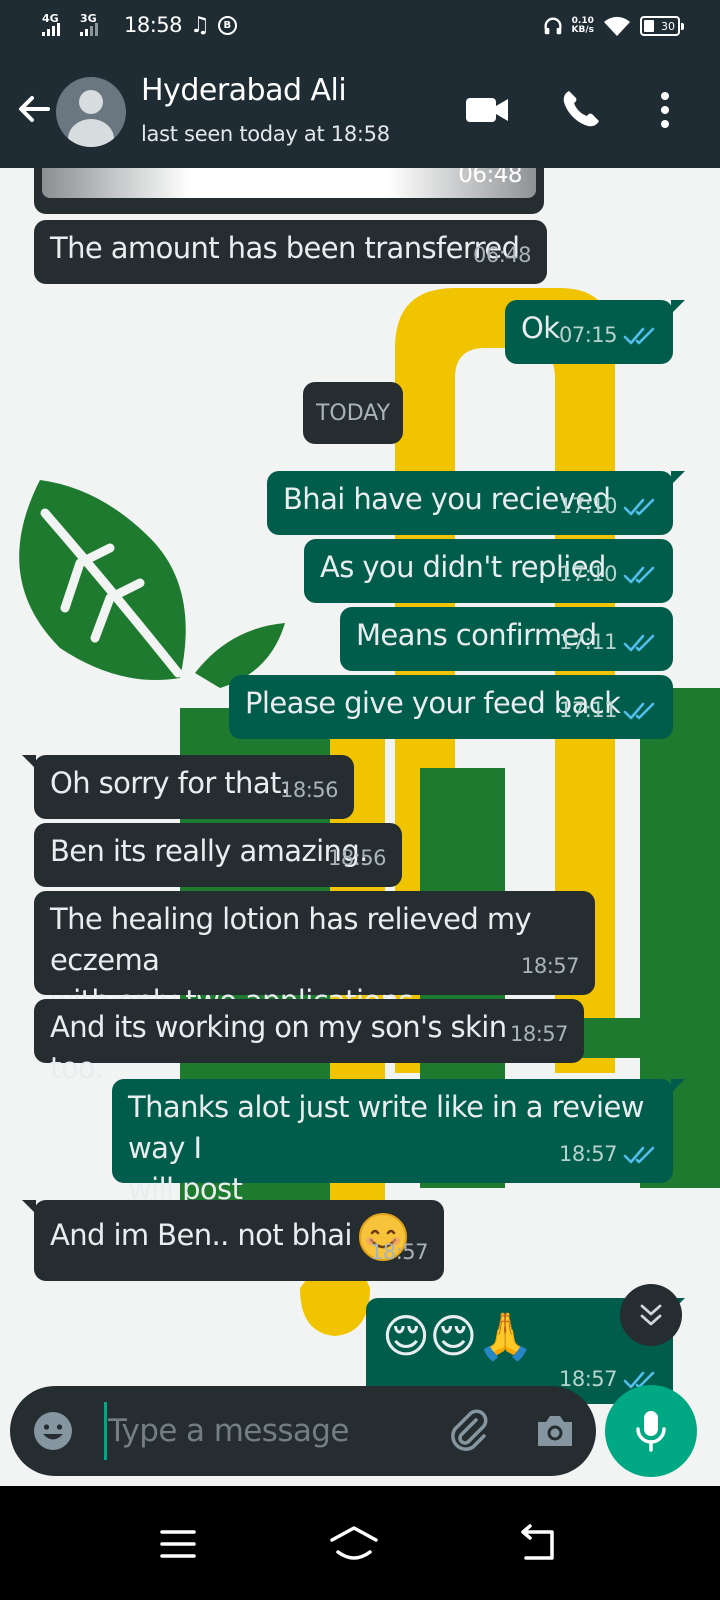  I want to click on video-call-icon, so click(487, 110).